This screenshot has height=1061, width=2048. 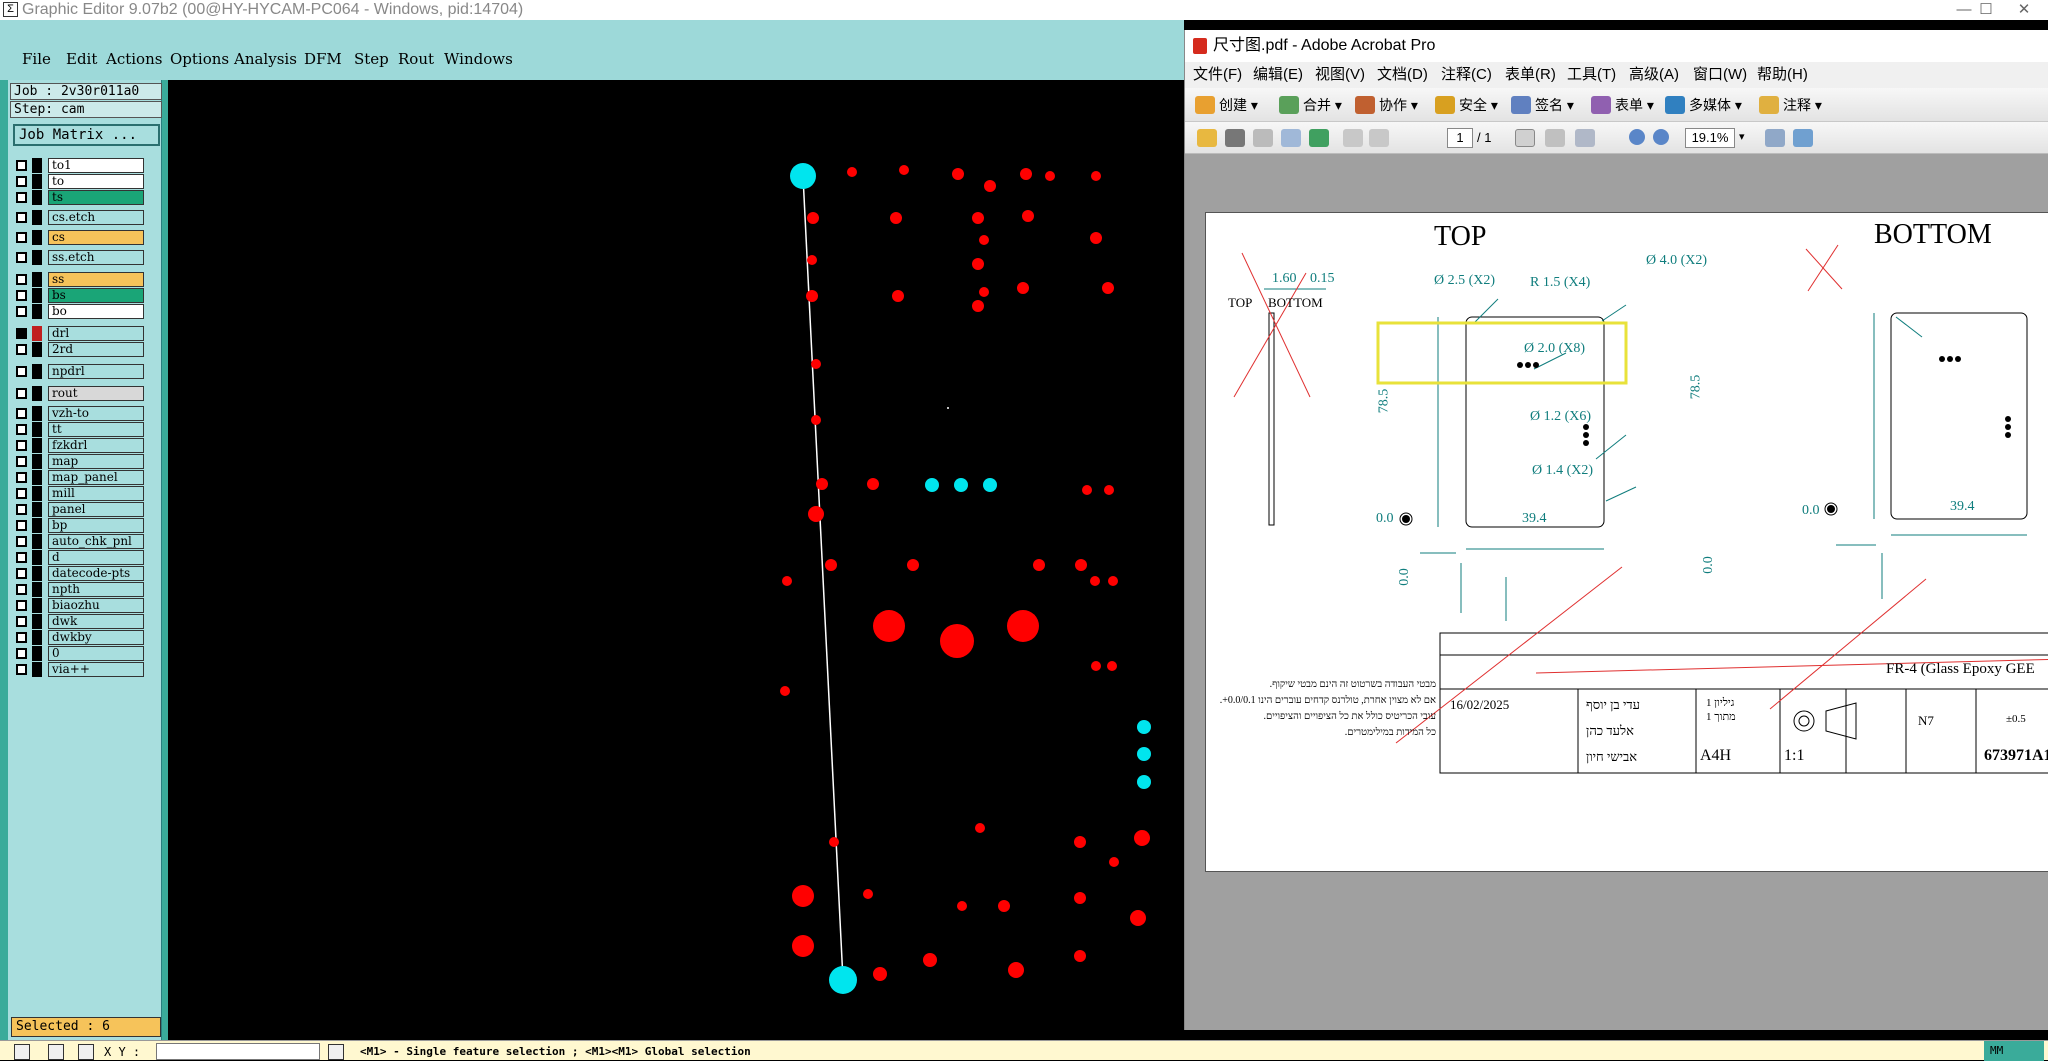 I want to click on layer-row-bo: bo, so click(x=78, y=311).